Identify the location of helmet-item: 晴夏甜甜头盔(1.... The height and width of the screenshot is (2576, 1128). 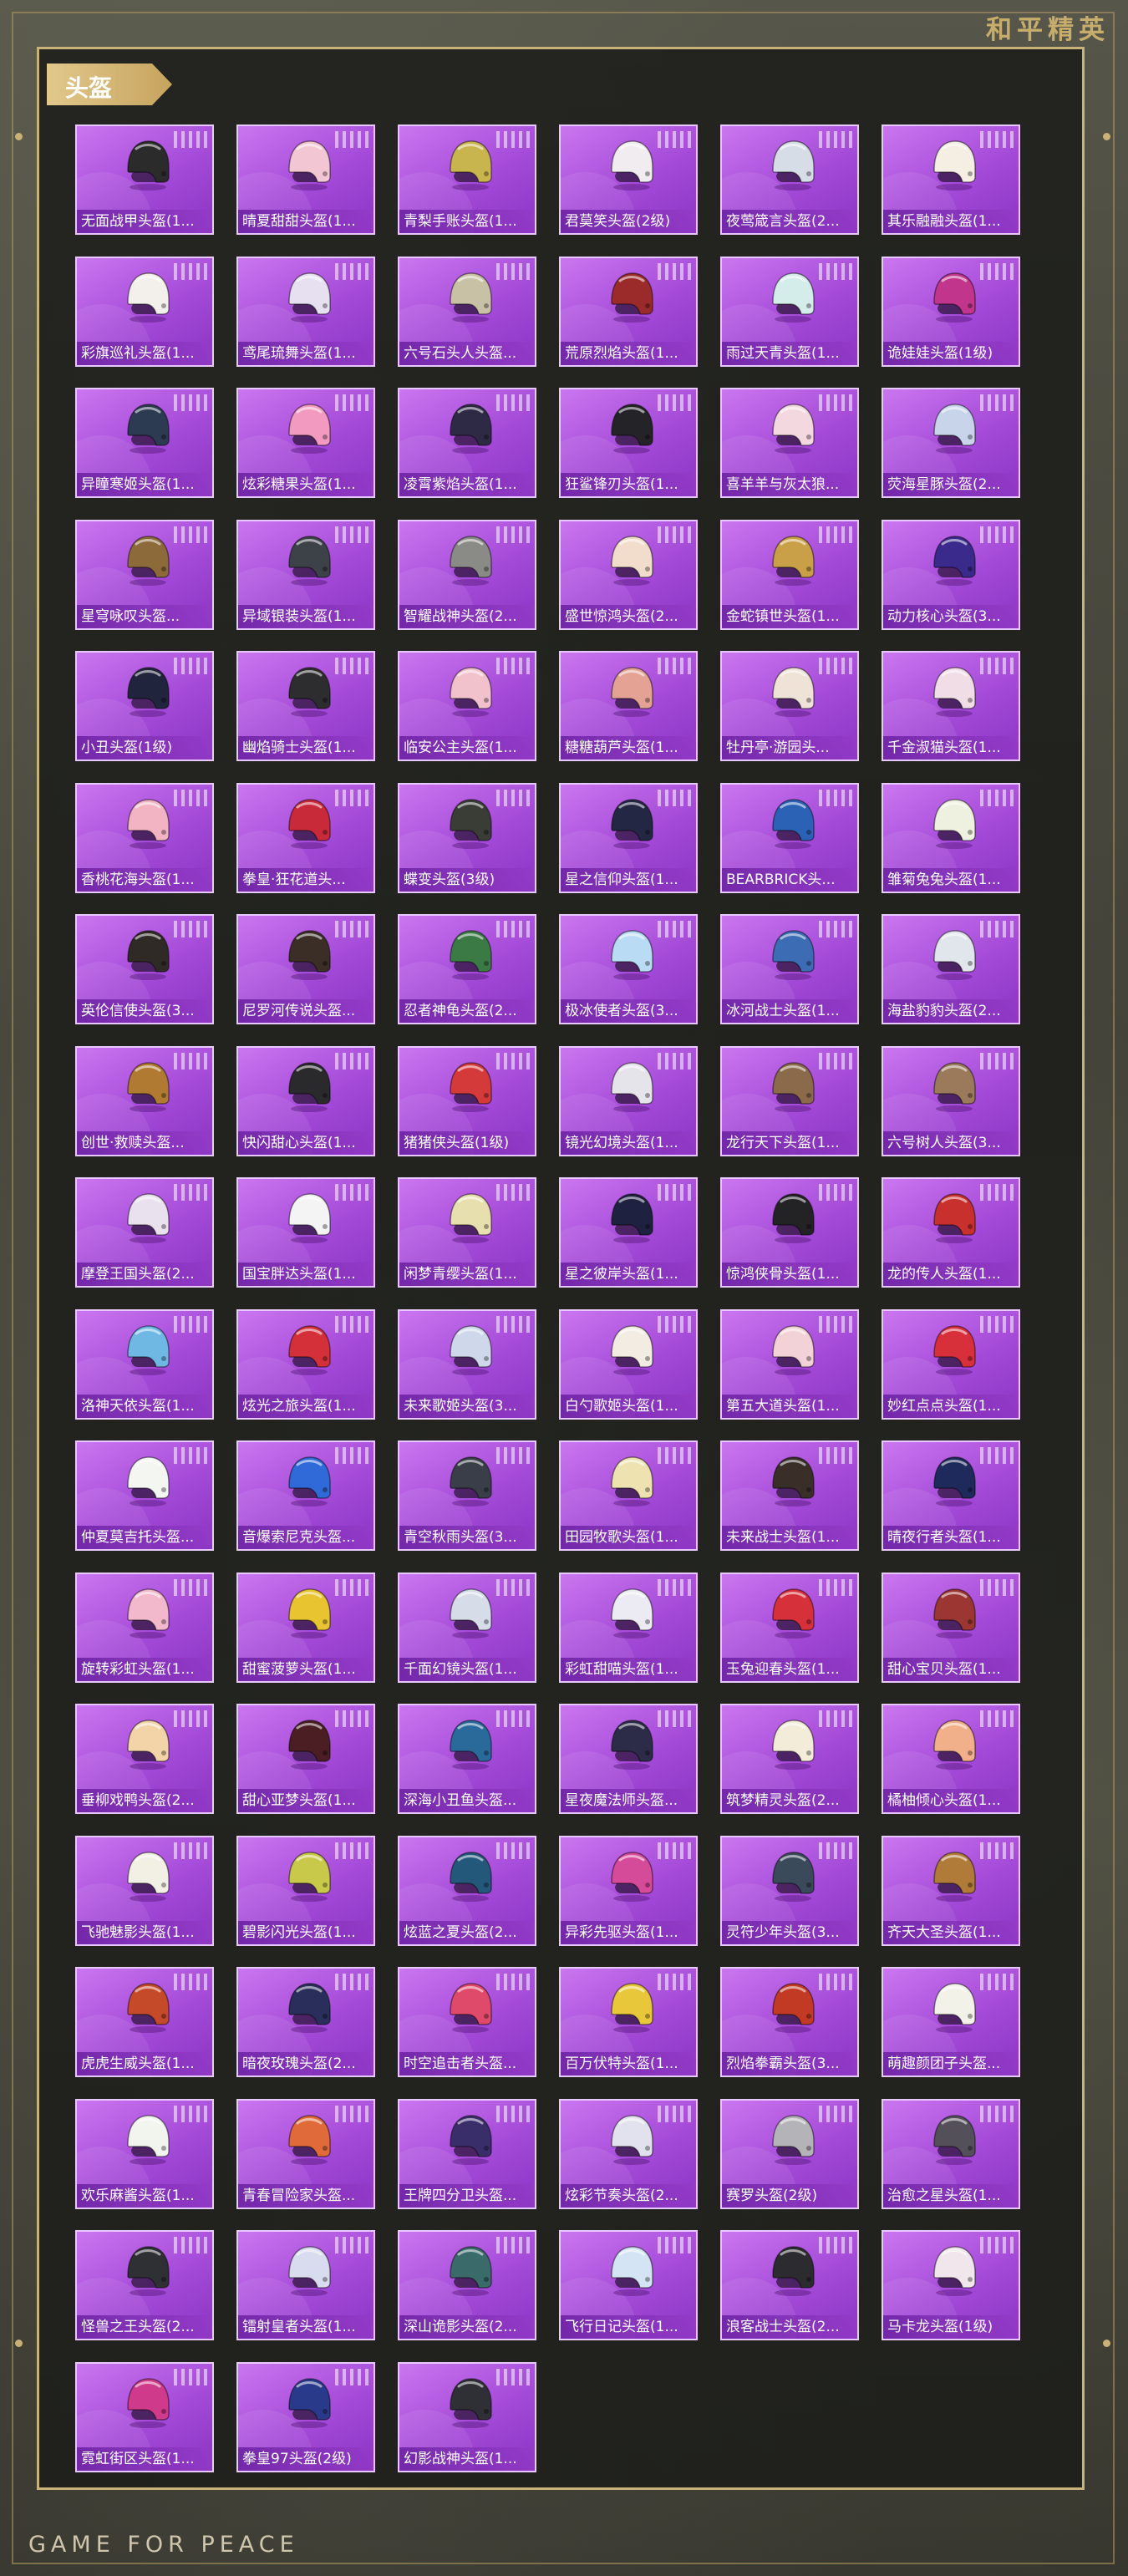
(305, 179).